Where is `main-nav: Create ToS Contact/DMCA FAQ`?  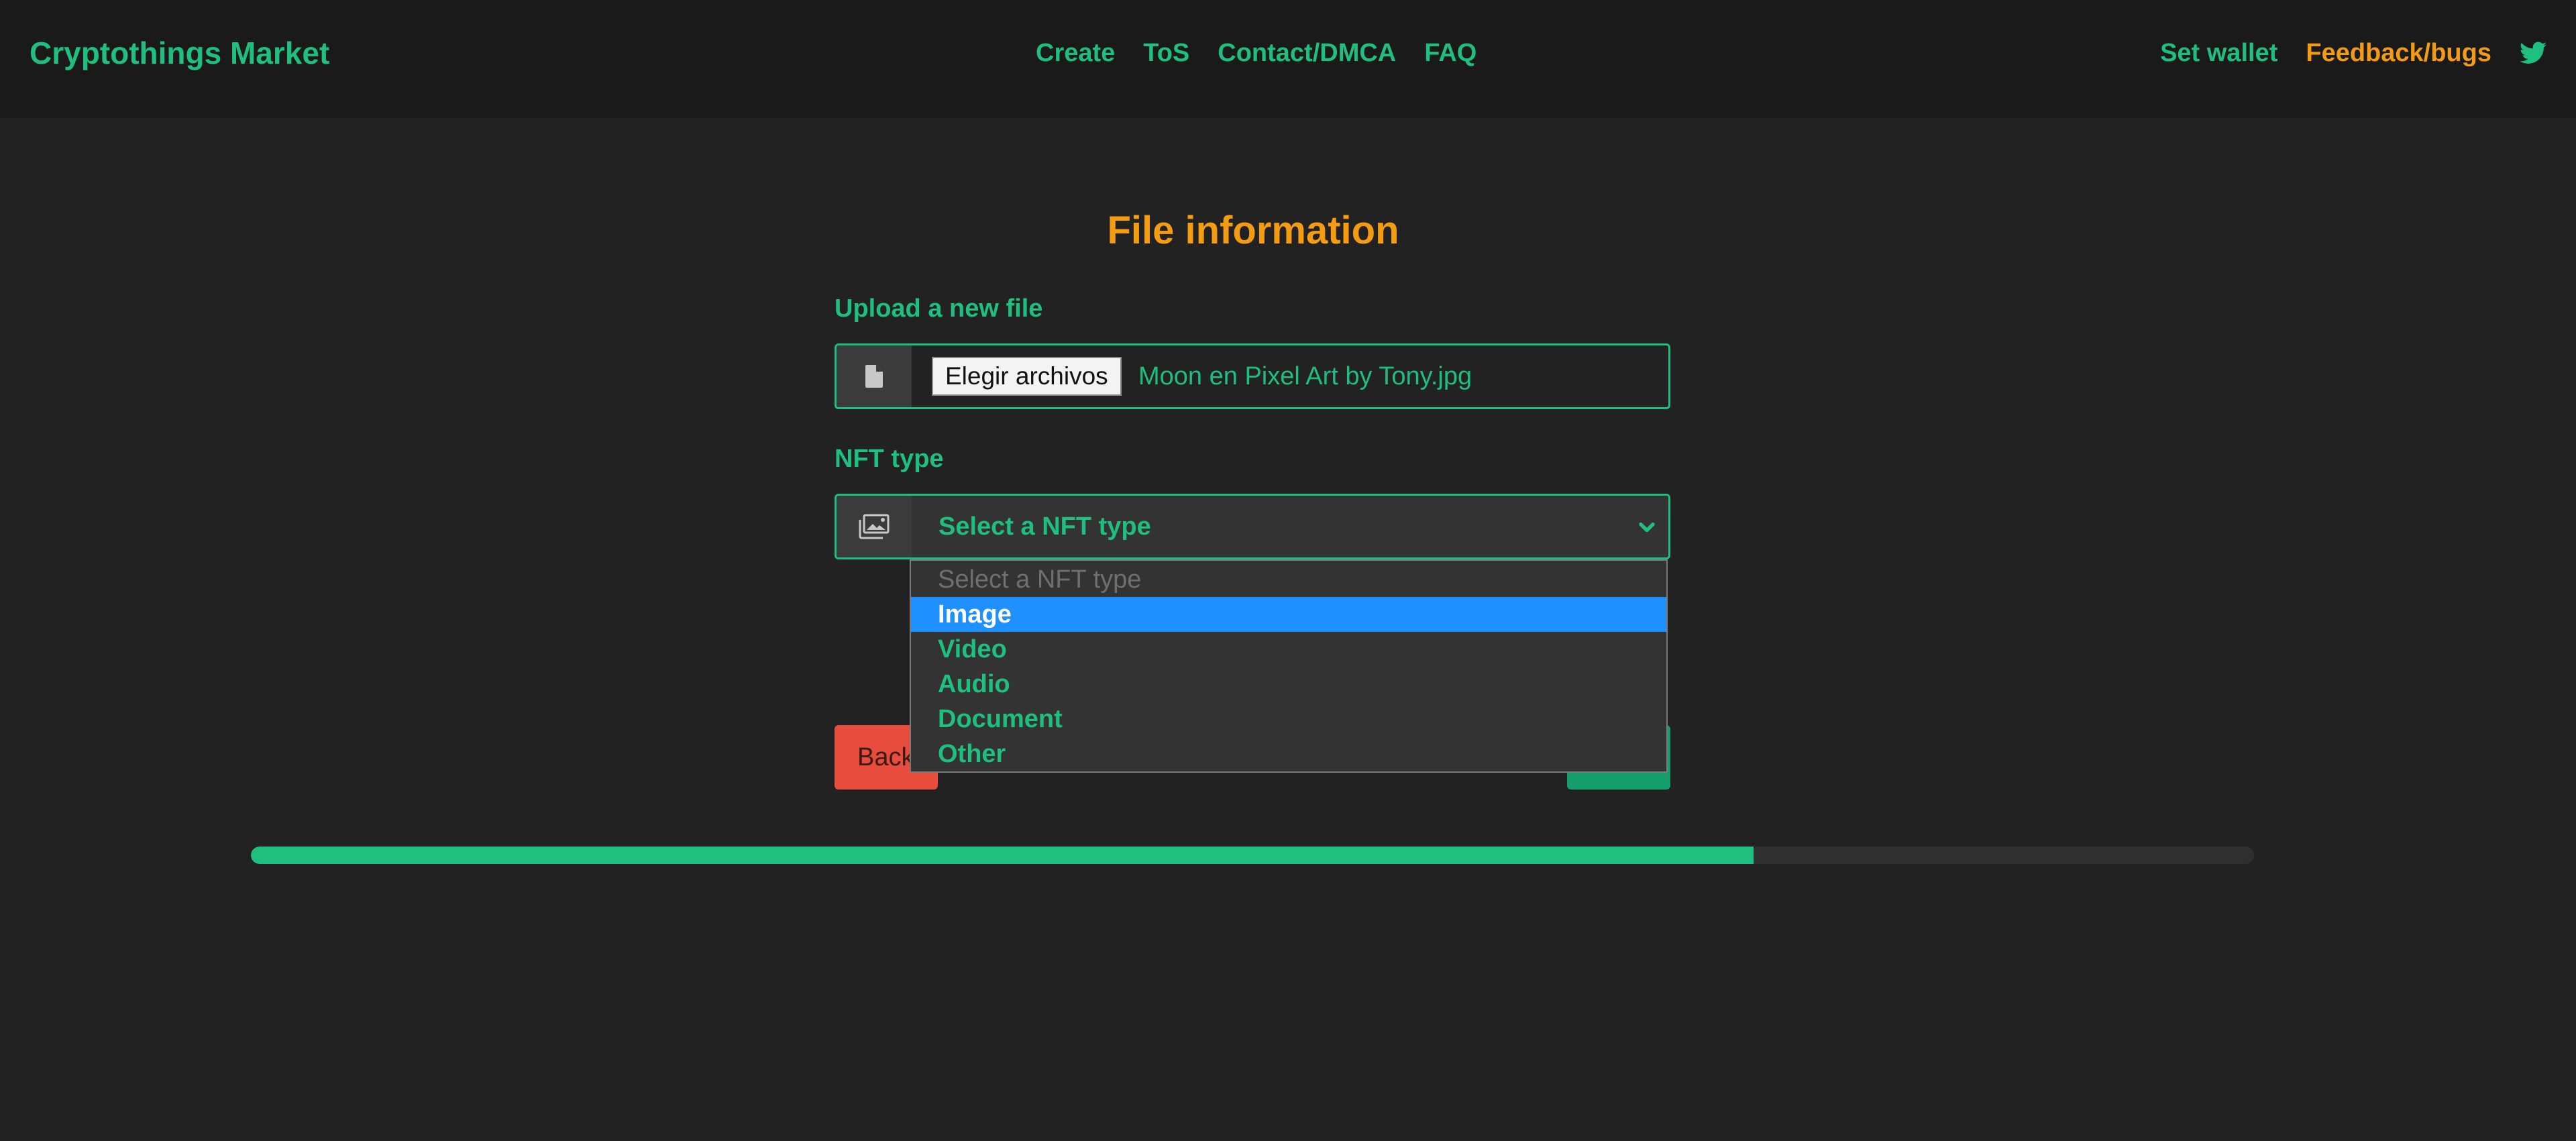
main-nav: Create ToS Contact/DMCA FAQ is located at coordinates (1256, 53).